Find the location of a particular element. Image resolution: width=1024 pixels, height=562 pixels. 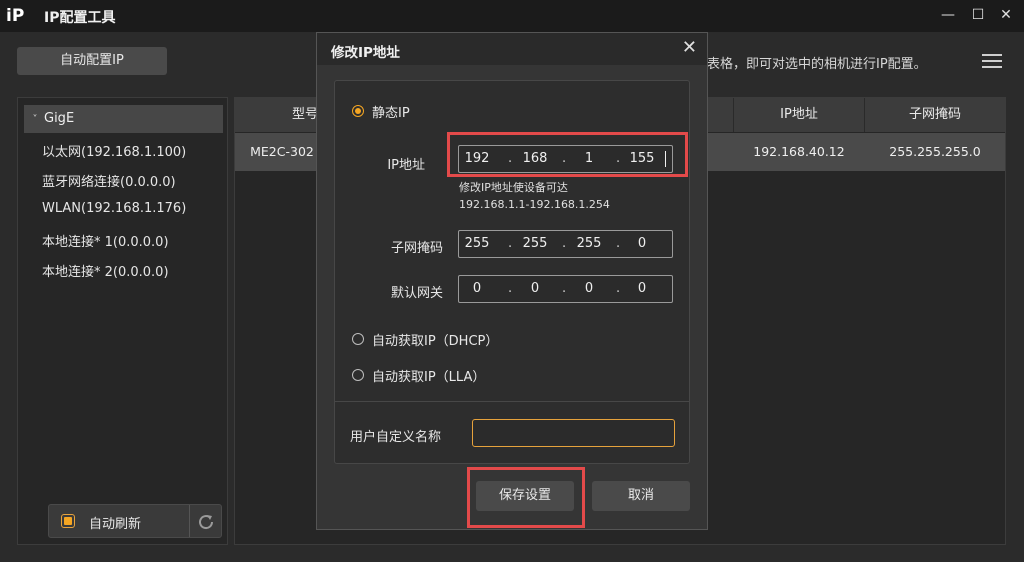

subnet-mask-field: 255 . 255 . 255 . 0 is located at coordinates (565, 244).